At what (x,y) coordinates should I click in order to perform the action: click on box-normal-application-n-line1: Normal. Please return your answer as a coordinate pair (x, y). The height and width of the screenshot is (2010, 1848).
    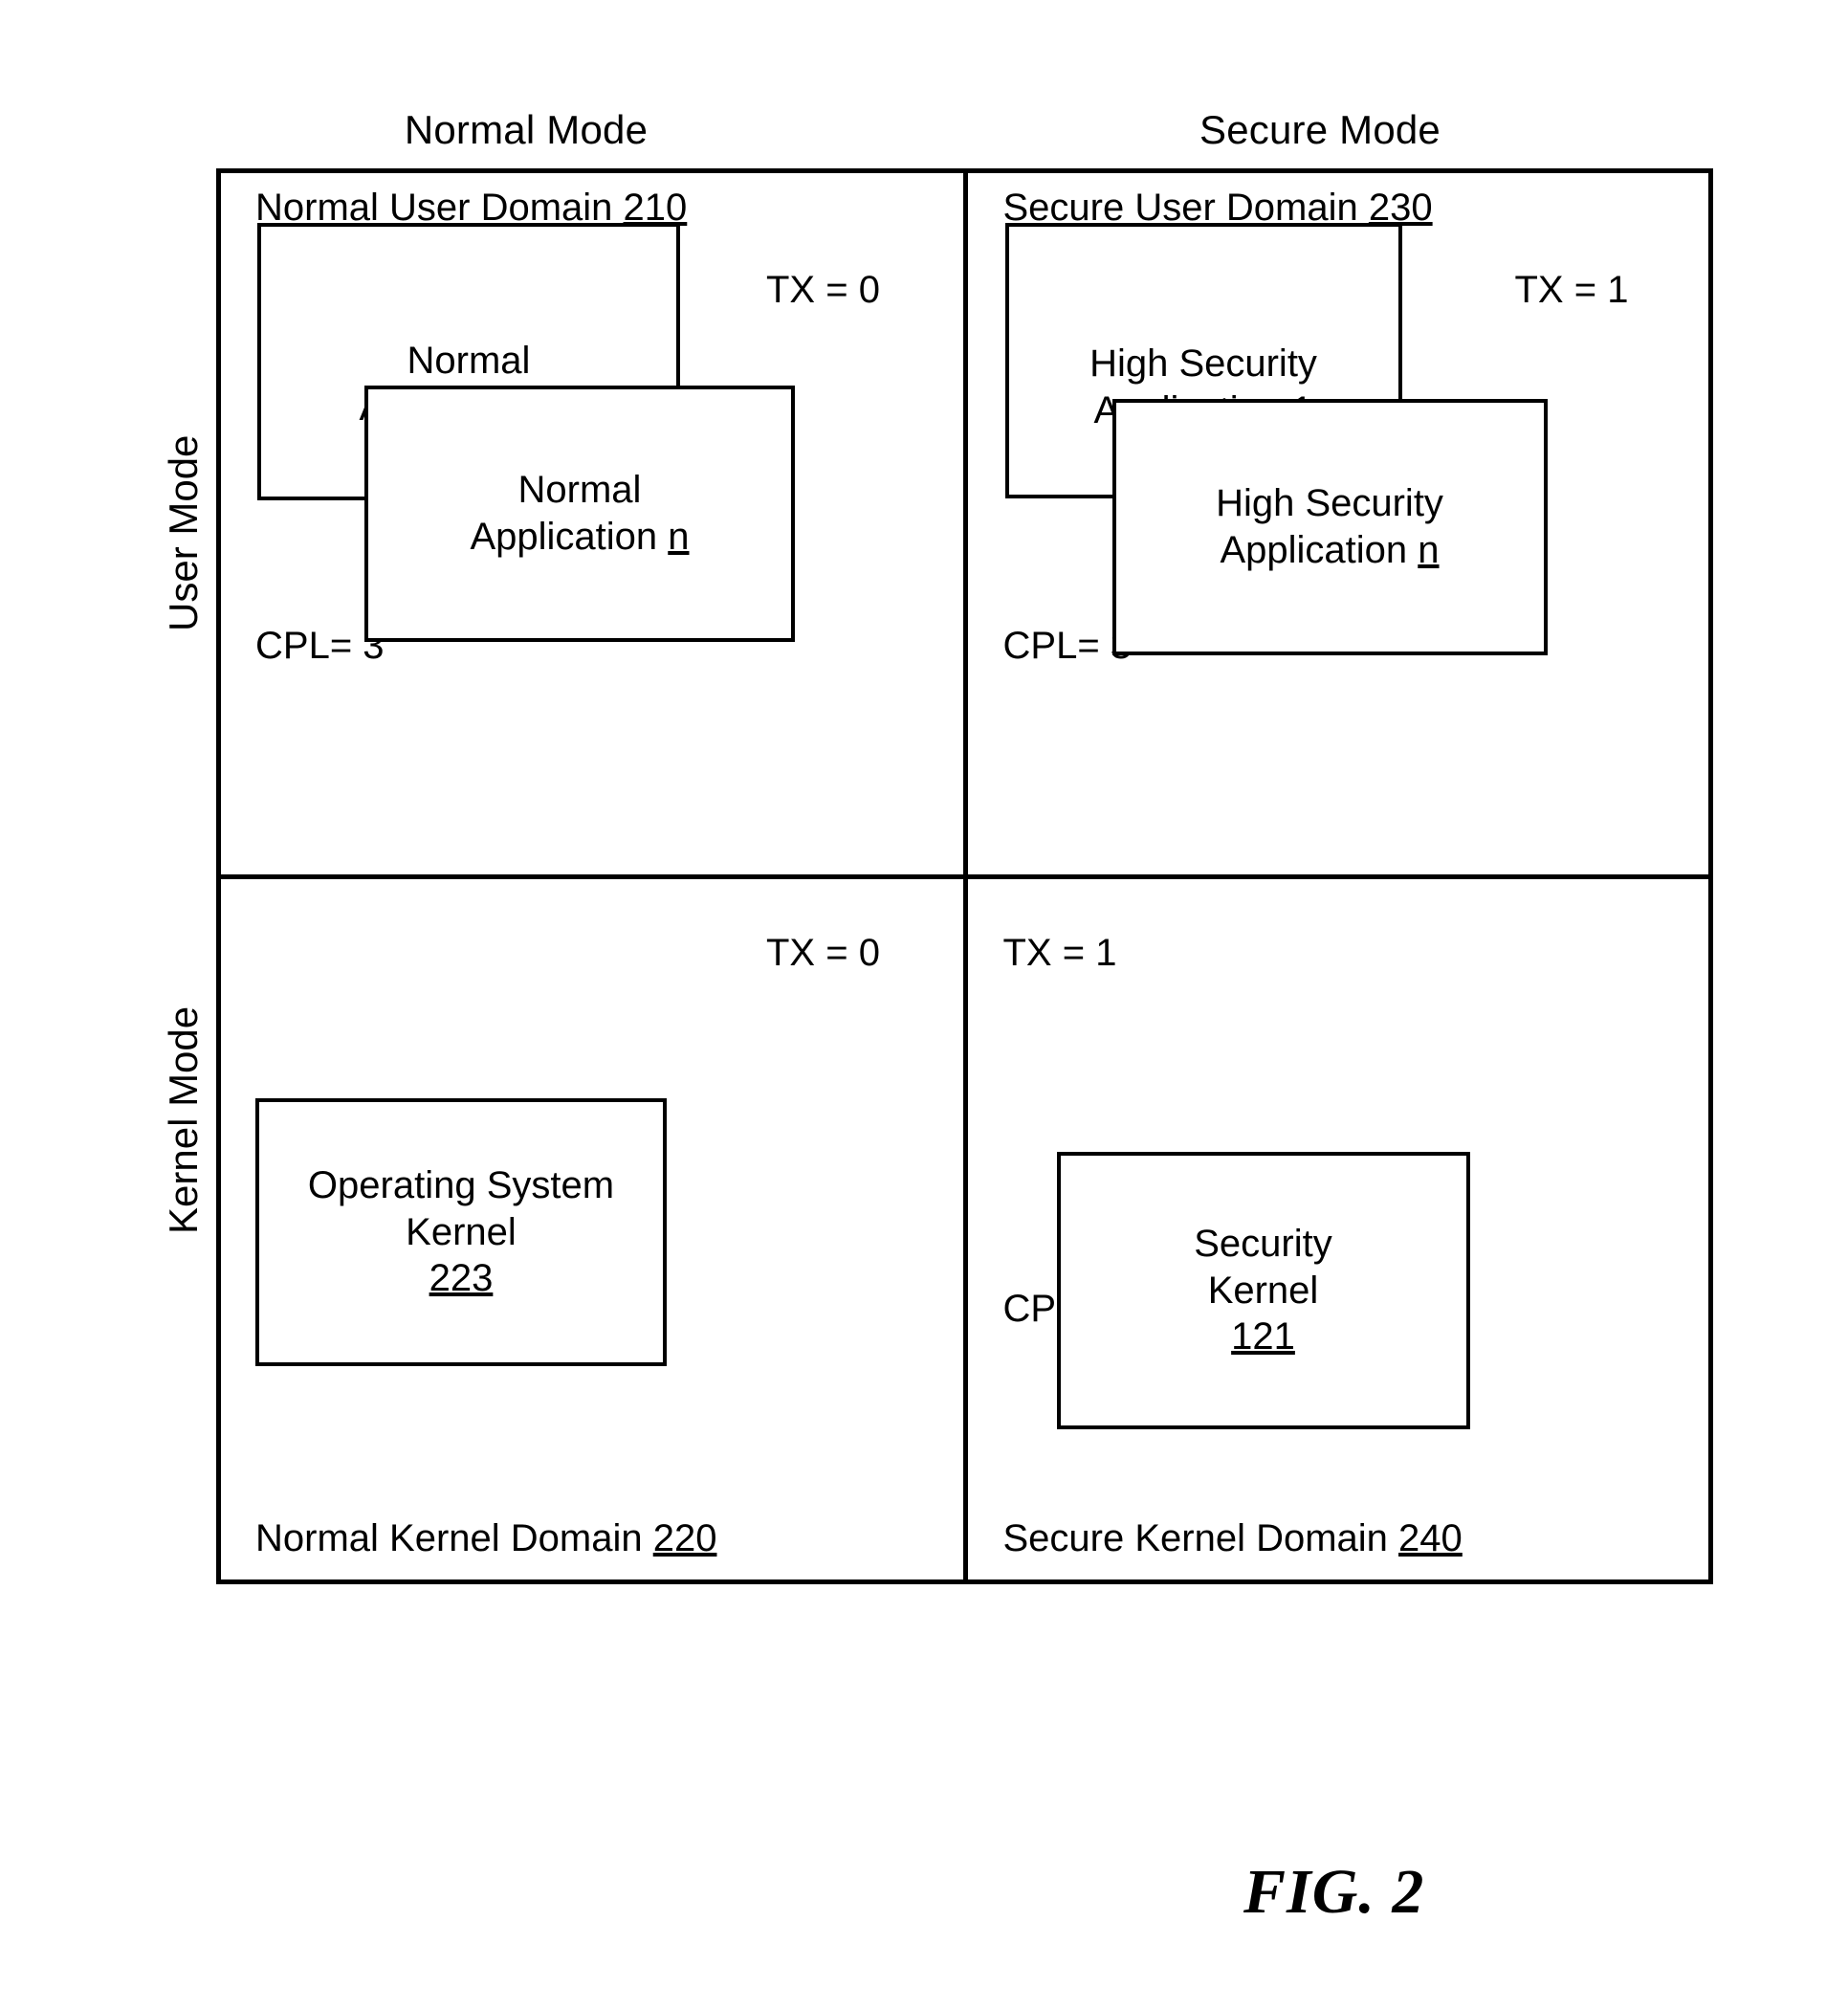
    Looking at the image, I should click on (579, 490).